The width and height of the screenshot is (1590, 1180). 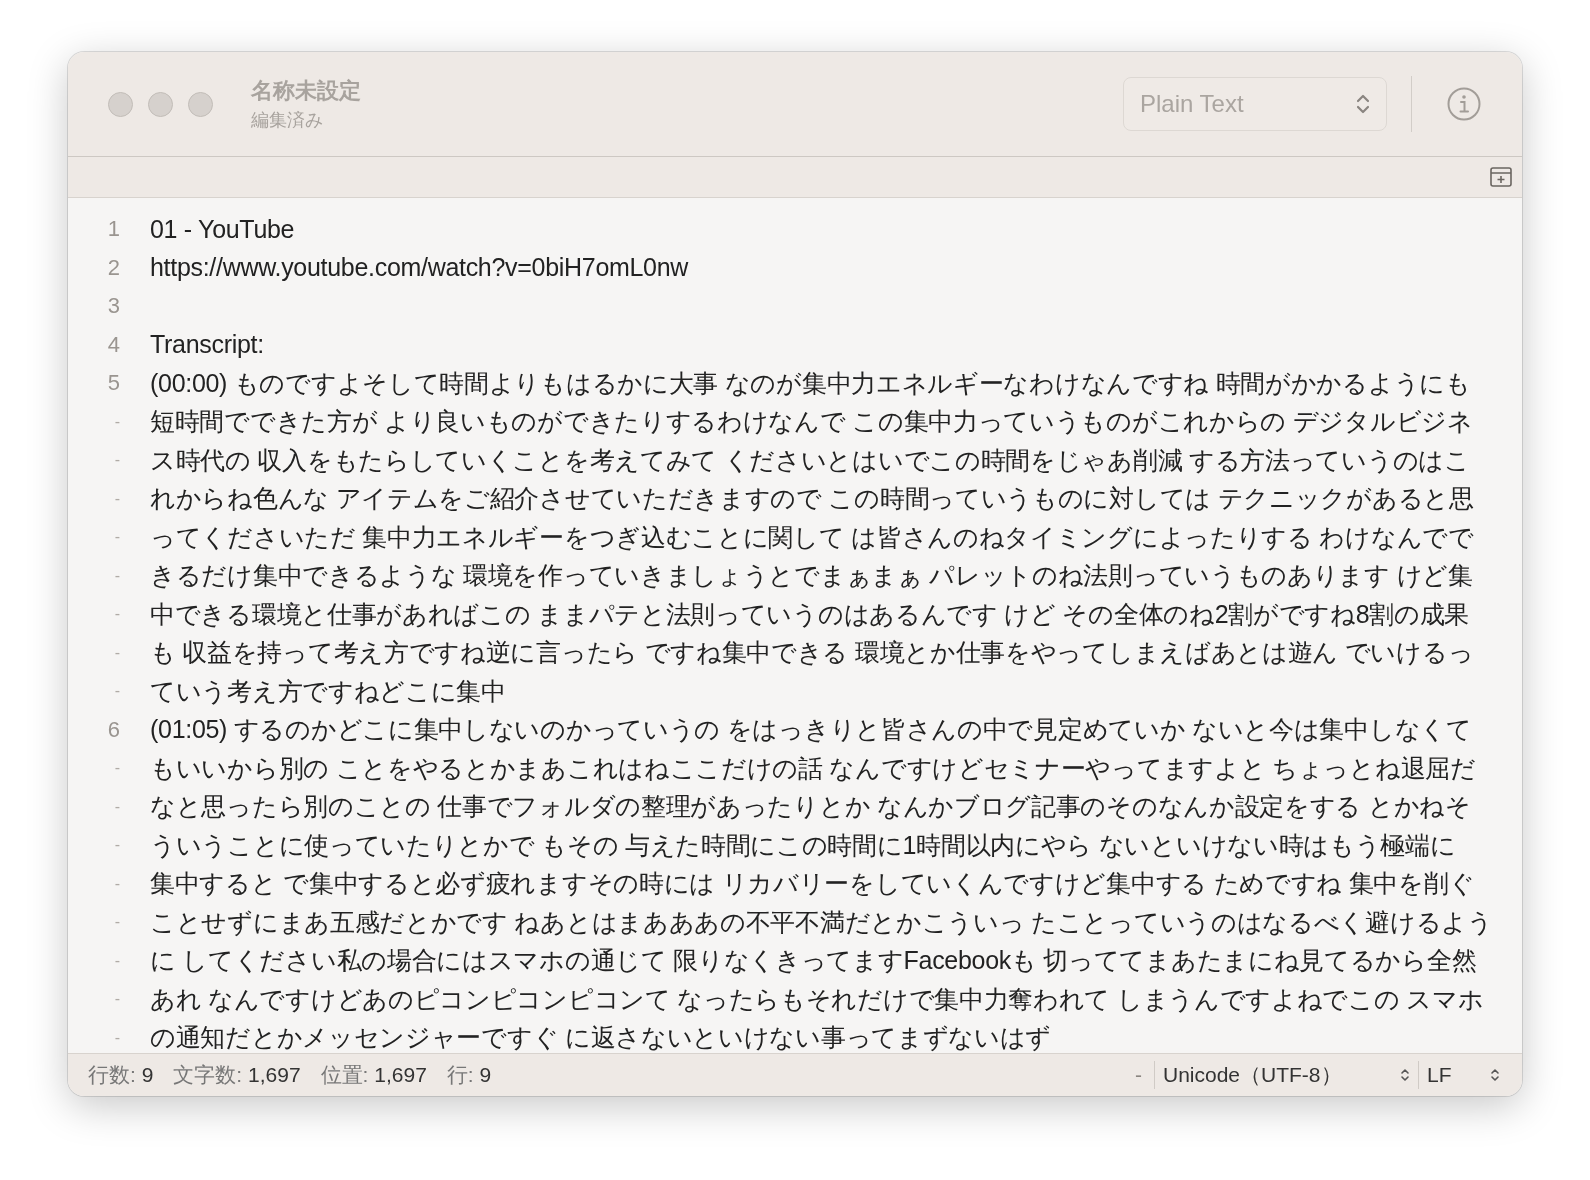 I want to click on status-item: 行数: 9, so click(x=121, y=1075).